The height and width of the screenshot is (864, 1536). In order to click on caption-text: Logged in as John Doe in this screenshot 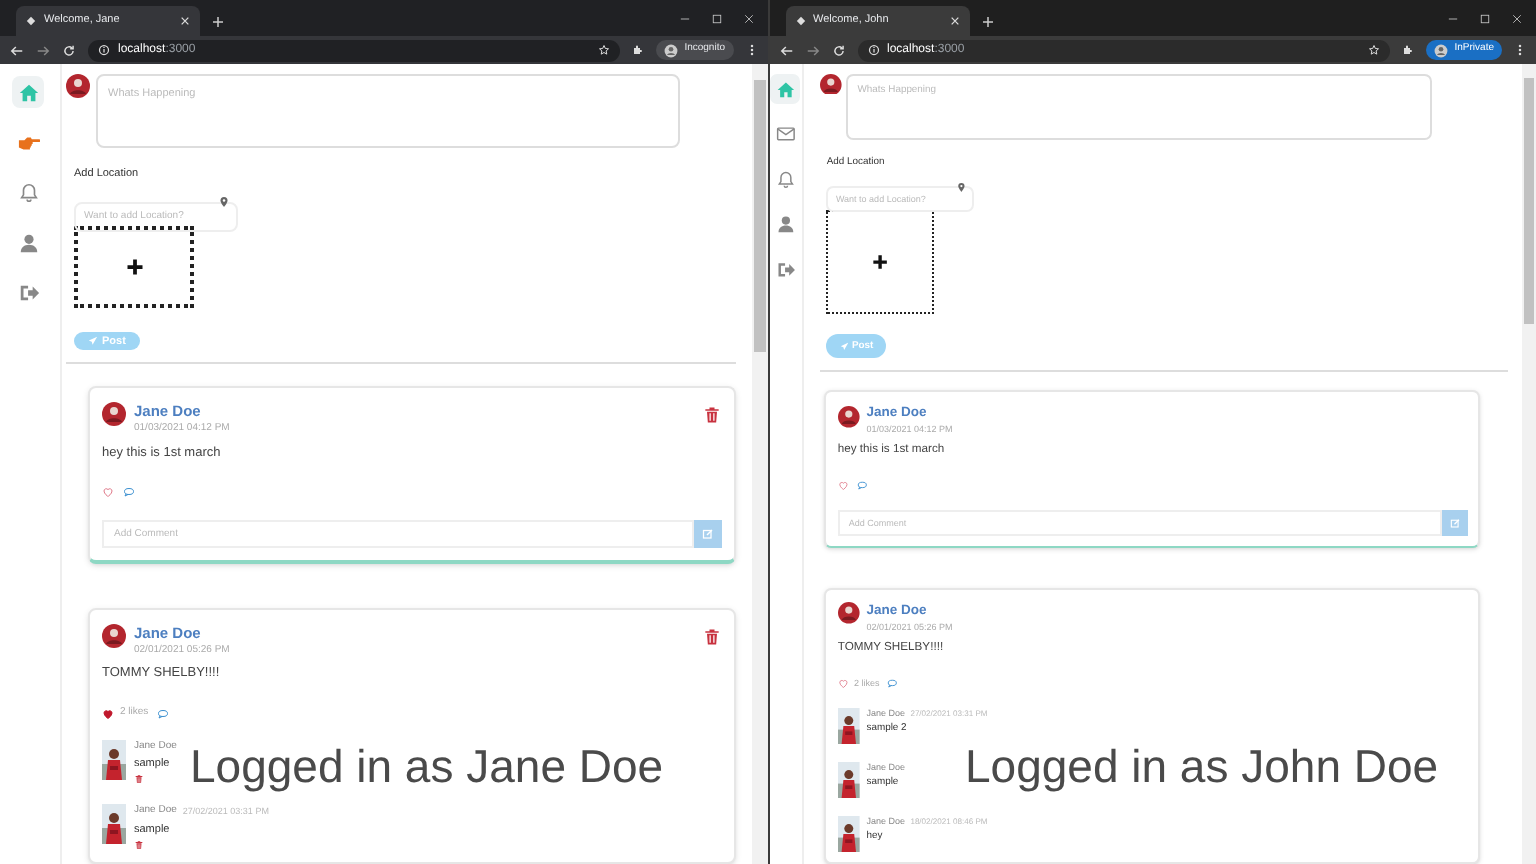, I will do `click(1202, 767)`.